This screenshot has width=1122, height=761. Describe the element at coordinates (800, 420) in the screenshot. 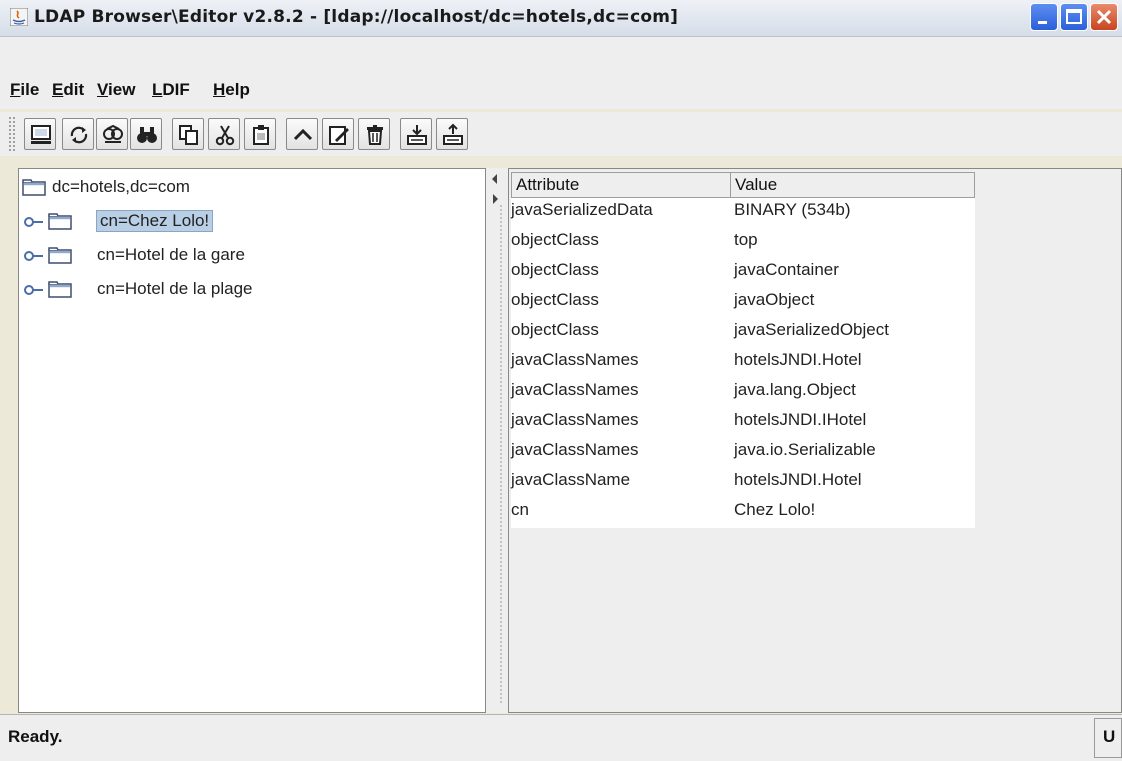

I see `cell-value: hotelsJNDI.IHotel` at that location.